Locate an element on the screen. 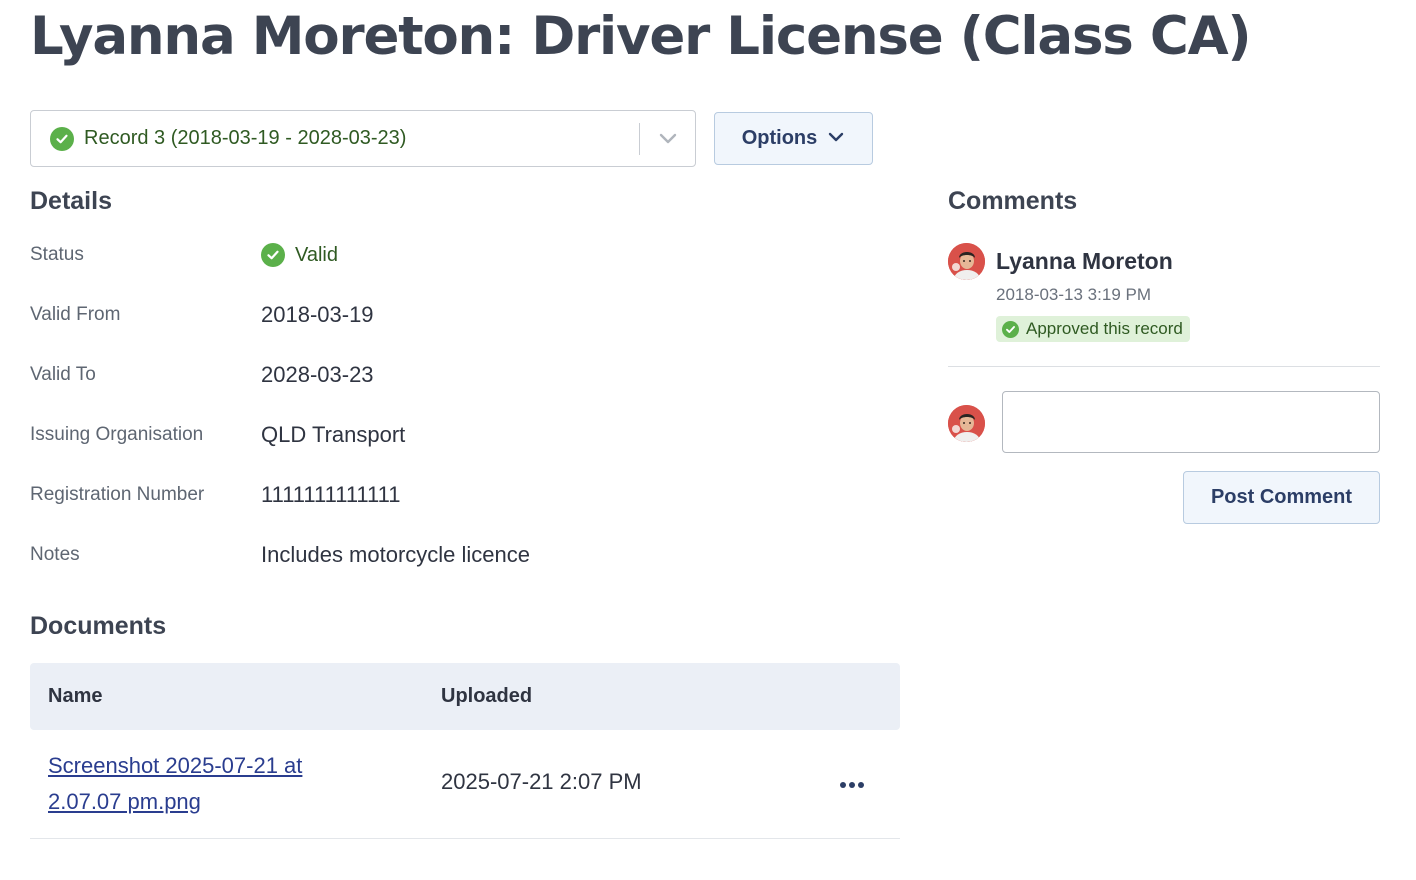 Image resolution: width=1416 pixels, height=880 pixels. approved-badge: Approved this record is located at coordinates (1093, 329).